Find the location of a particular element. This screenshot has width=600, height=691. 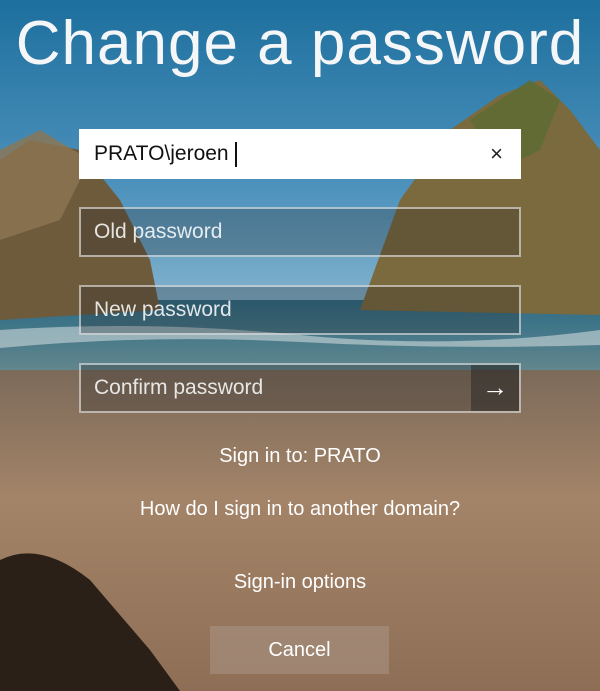

cancel-button: Cancel is located at coordinates (299, 650).